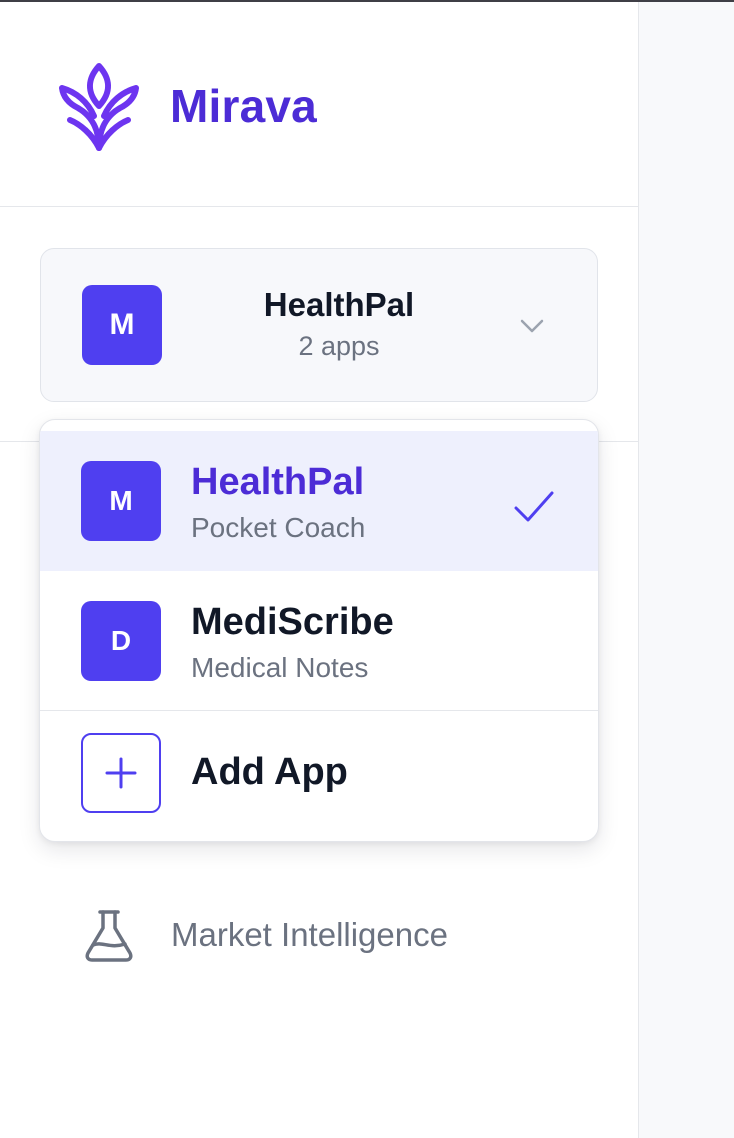 This screenshot has height=1138, width=734. What do you see at coordinates (243, 106) in the screenshot?
I see `brand-name: Mirava` at bounding box center [243, 106].